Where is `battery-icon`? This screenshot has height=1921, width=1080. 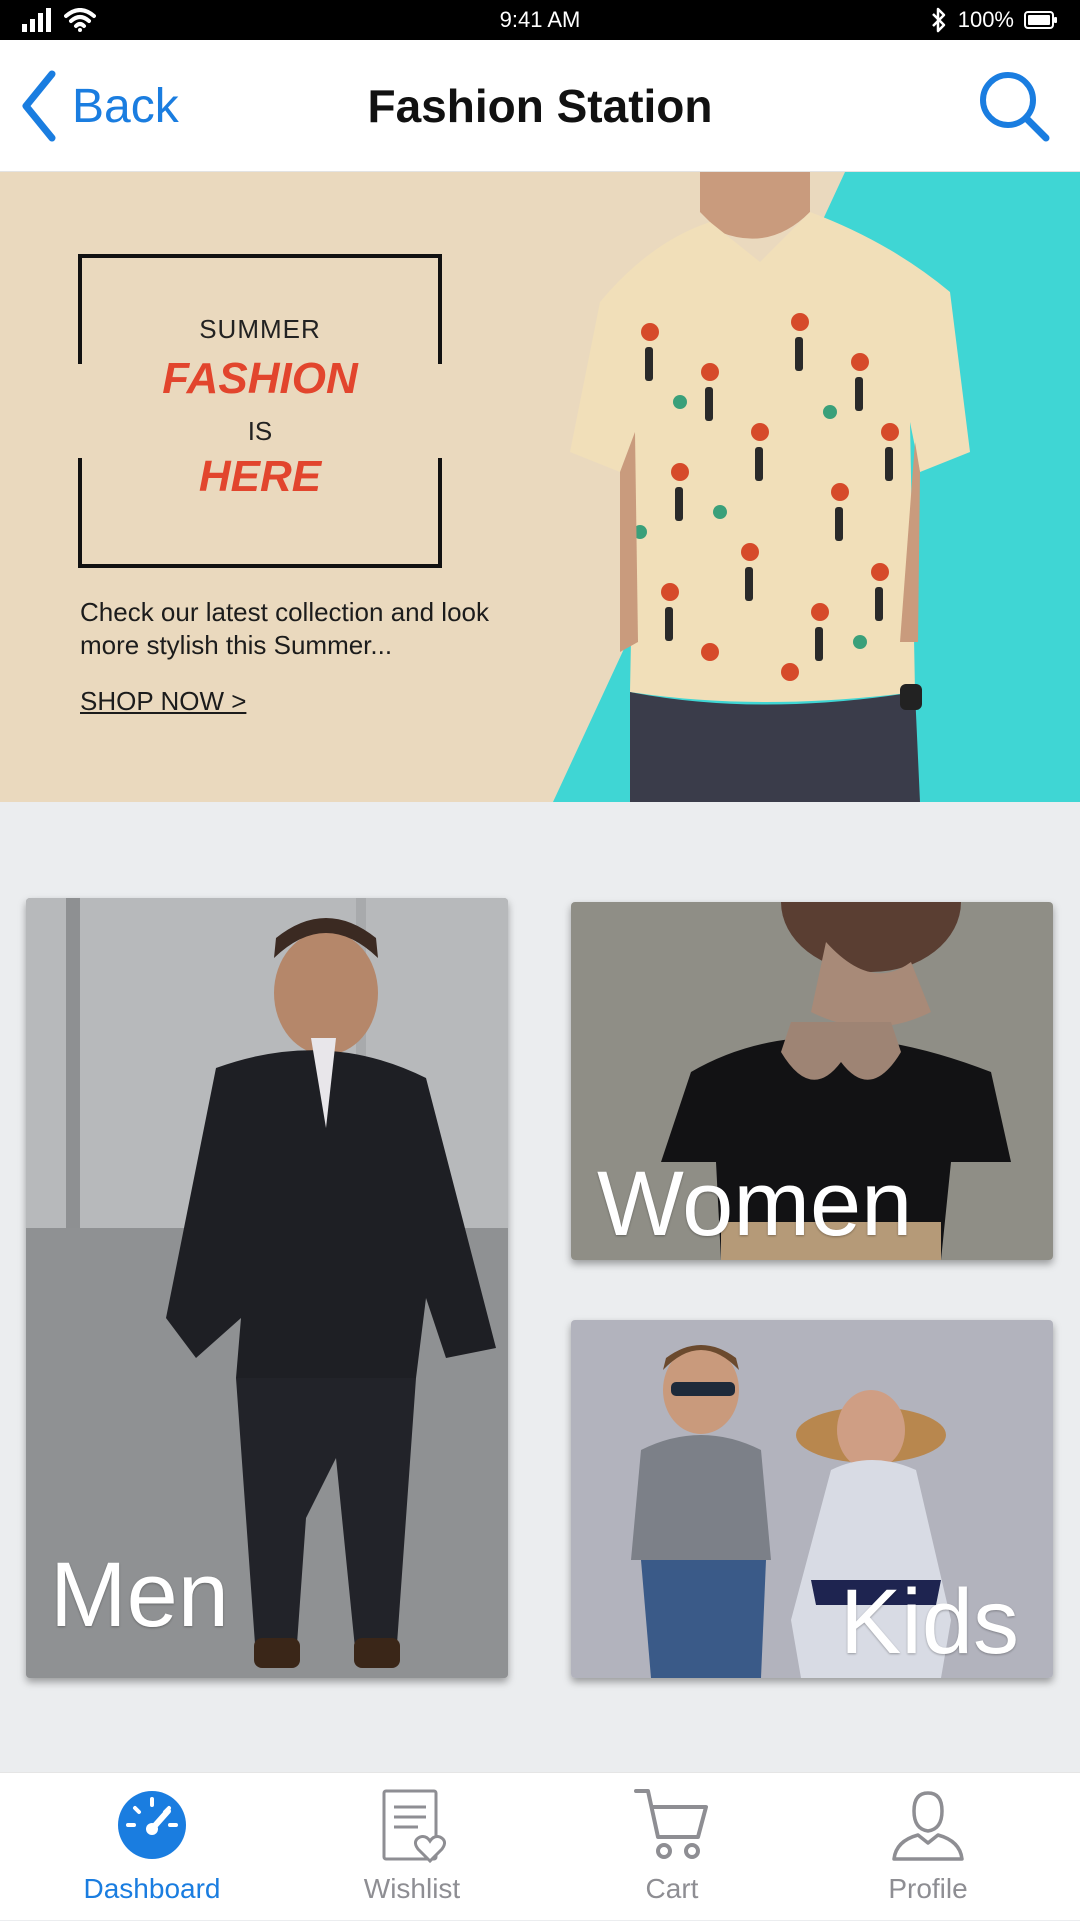 battery-icon is located at coordinates (1040, 20).